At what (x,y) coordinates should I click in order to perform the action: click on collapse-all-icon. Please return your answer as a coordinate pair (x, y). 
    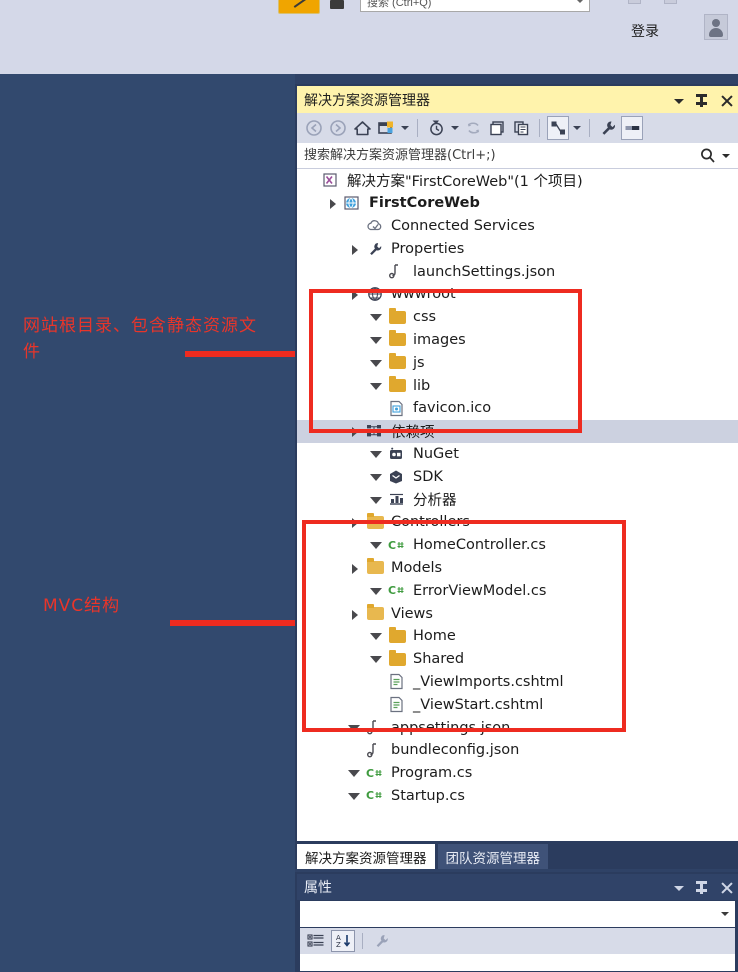
    Looking at the image, I should click on (497, 128).